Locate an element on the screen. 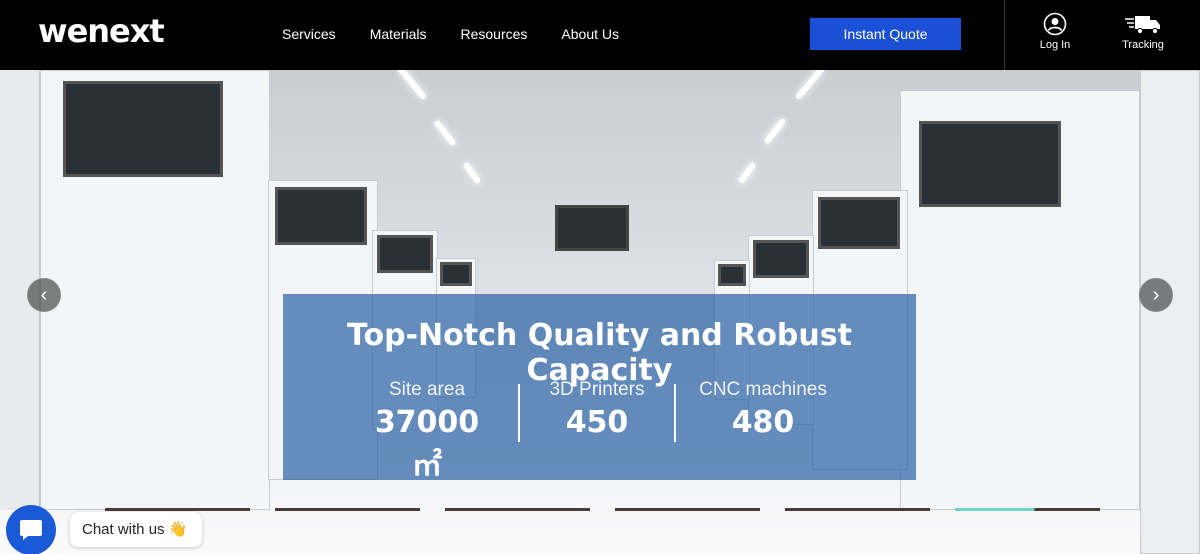 This screenshot has width=1200, height=554. login-link: Log In is located at coordinates (1055, 31).